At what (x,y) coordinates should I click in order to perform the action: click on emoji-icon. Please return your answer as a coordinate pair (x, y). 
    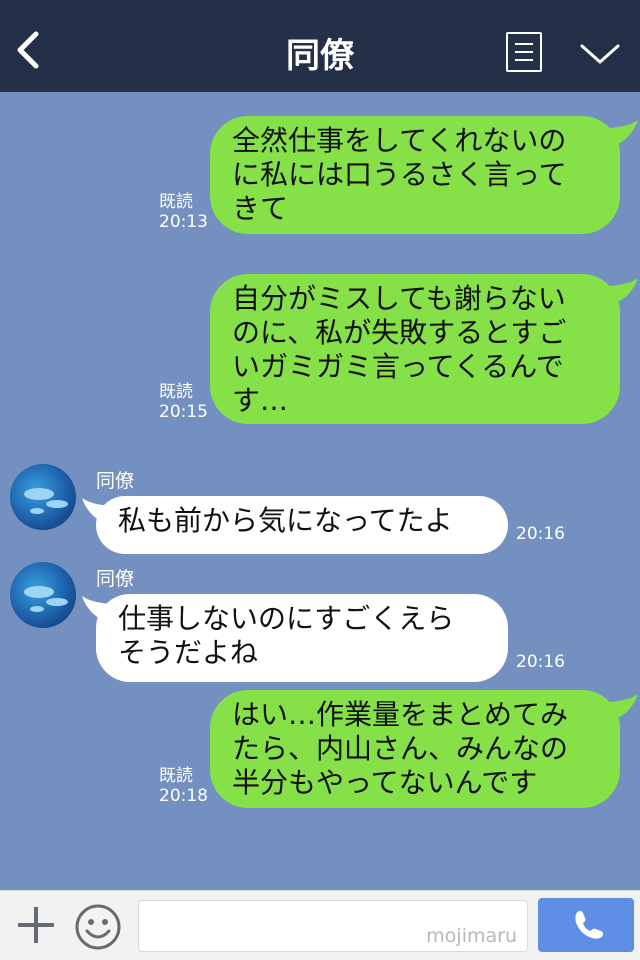
    Looking at the image, I should click on (98, 927).